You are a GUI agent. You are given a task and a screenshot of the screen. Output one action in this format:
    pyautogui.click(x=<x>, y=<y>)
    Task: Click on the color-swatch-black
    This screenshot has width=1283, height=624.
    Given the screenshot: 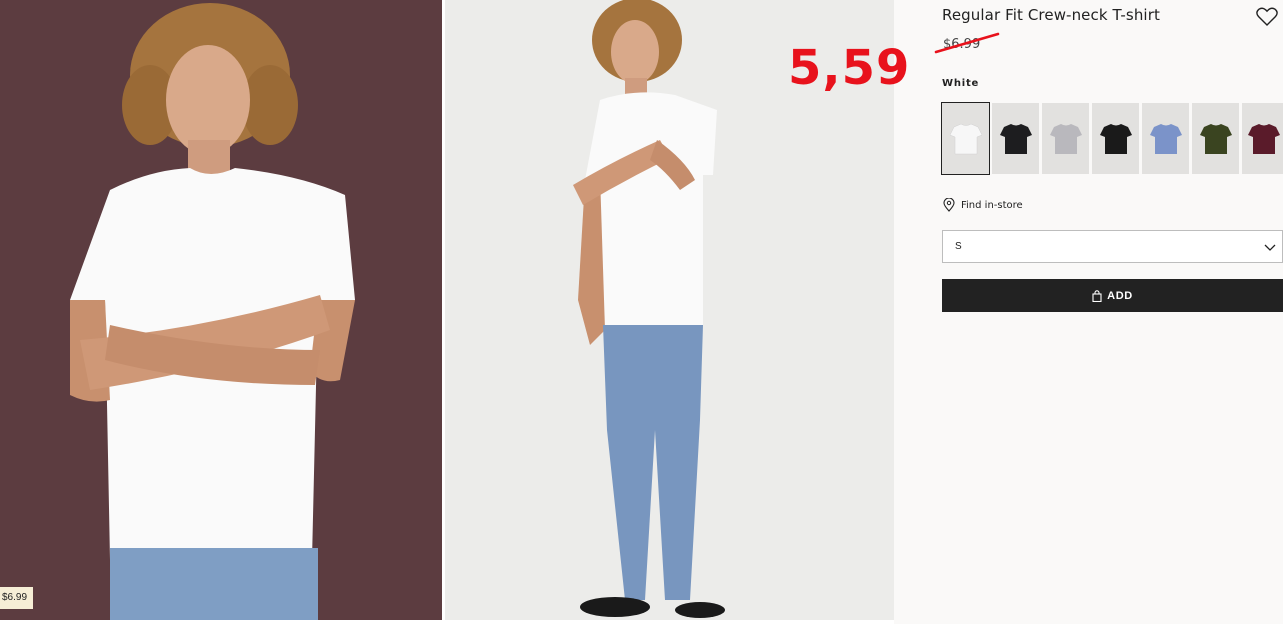 What is the action you would take?
    pyautogui.click(x=1015, y=138)
    